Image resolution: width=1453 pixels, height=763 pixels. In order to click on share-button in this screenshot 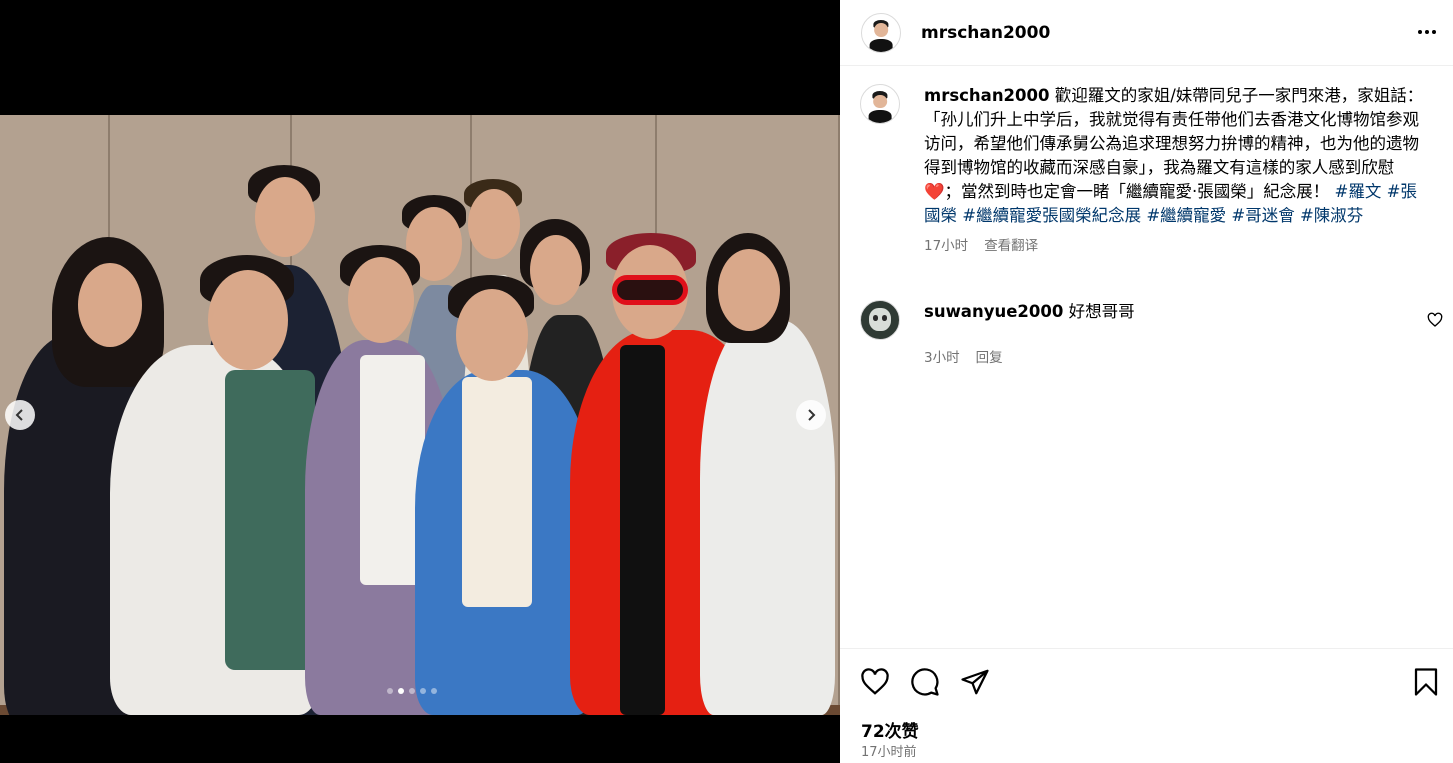, I will do `click(975, 682)`.